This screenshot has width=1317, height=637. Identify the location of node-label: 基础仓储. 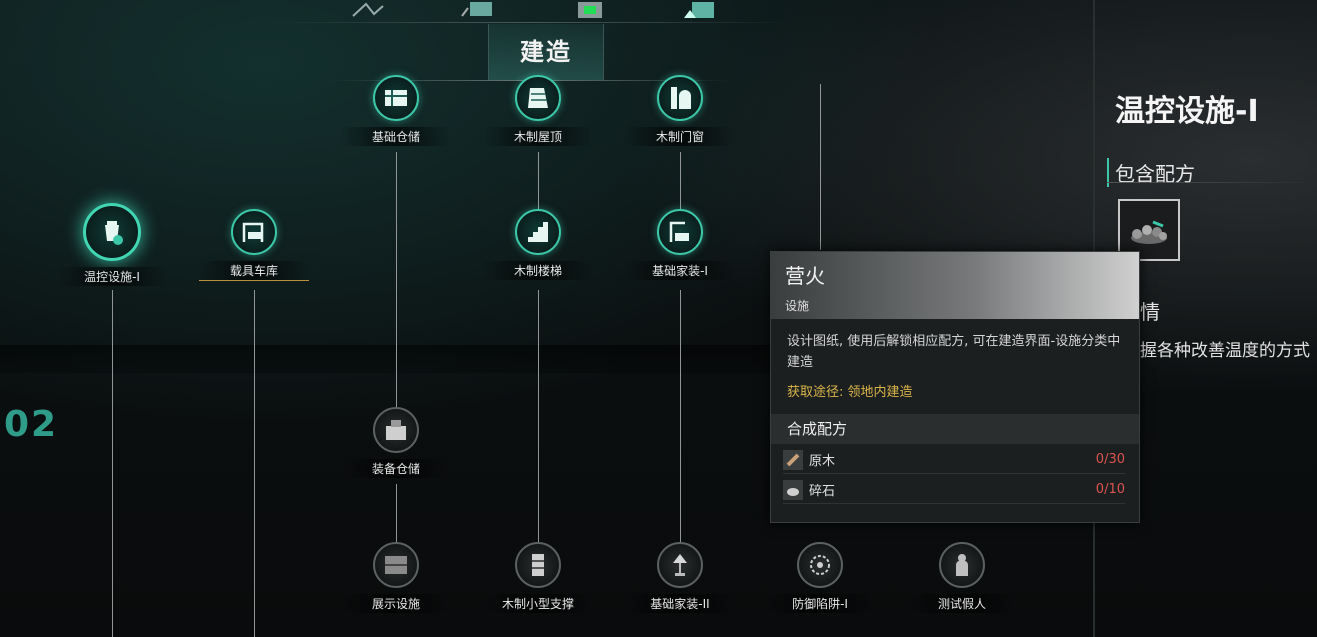
(396, 136).